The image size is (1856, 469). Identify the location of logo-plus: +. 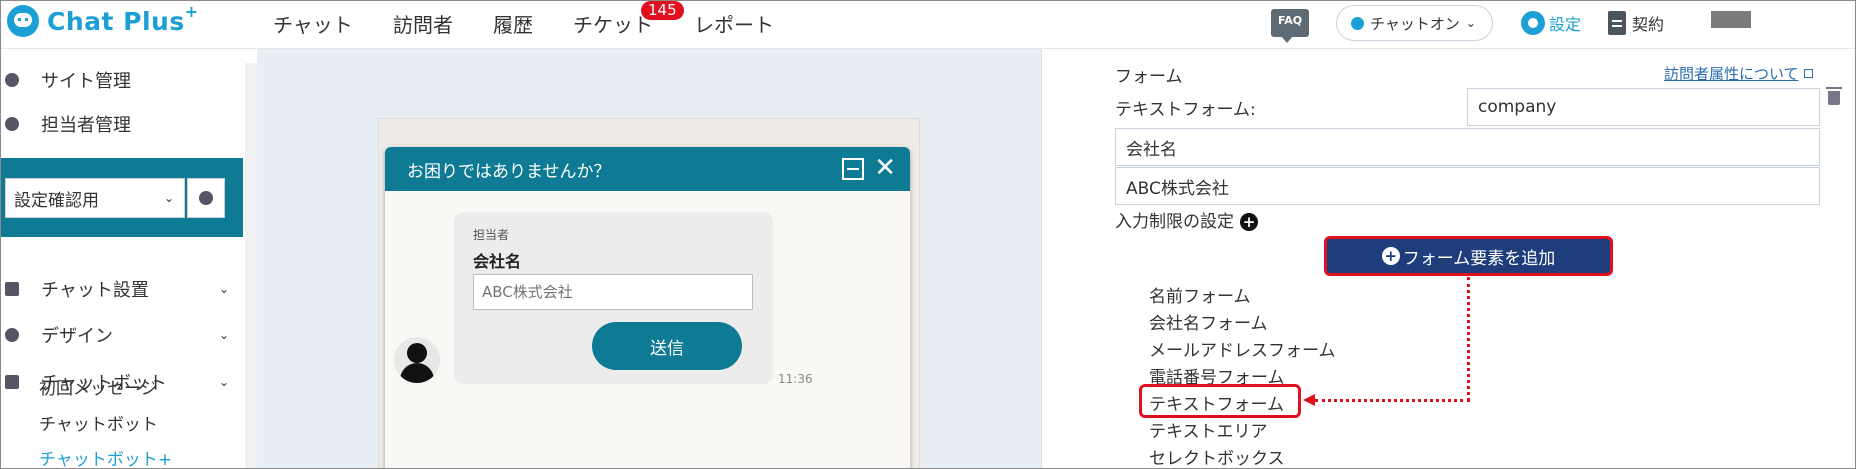
(191, 11).